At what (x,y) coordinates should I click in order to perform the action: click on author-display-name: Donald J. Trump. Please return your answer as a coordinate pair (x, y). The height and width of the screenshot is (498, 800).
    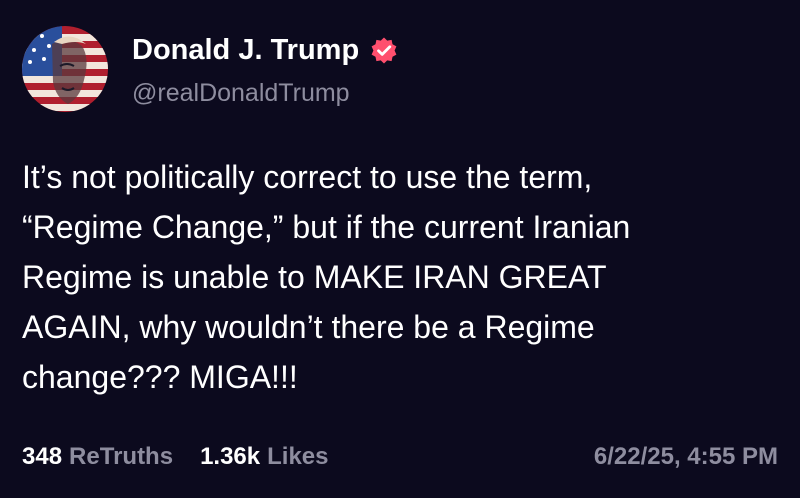
    Looking at the image, I should click on (245, 50).